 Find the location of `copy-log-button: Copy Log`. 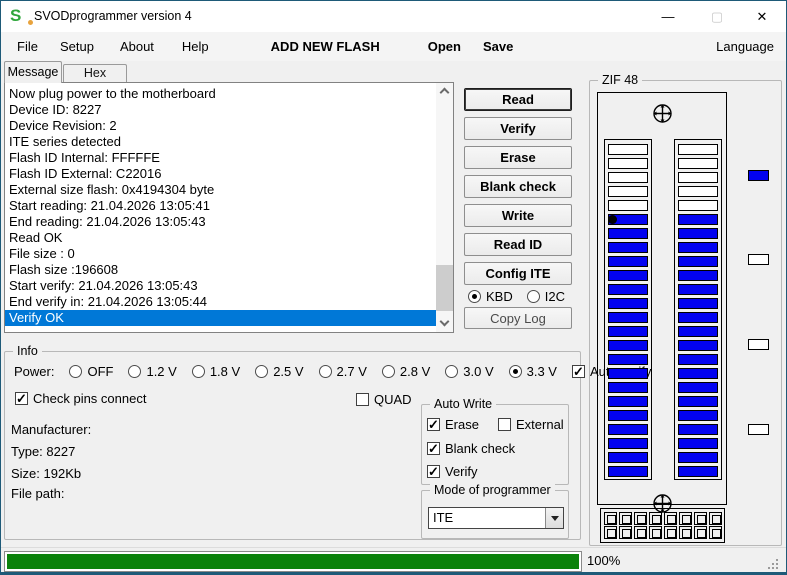

copy-log-button: Copy Log is located at coordinates (518, 318).